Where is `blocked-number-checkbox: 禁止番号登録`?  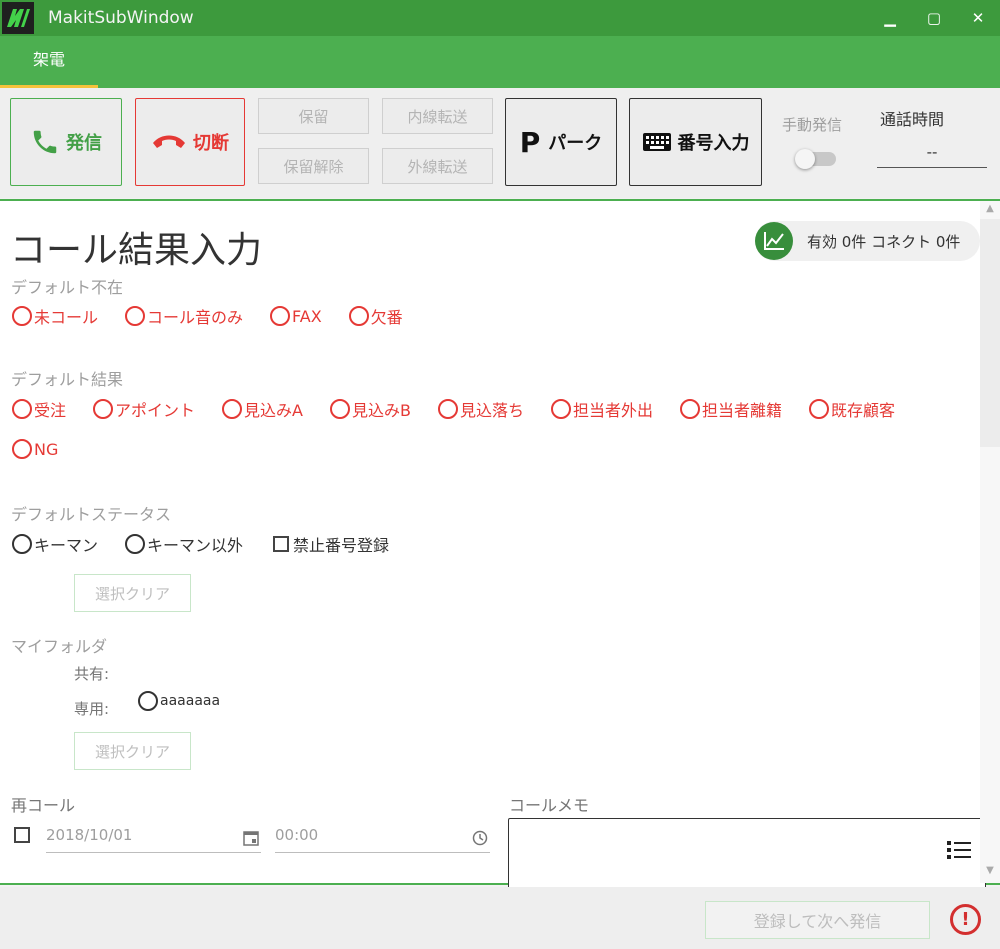 blocked-number-checkbox: 禁止番号登録 is located at coordinates (331, 544).